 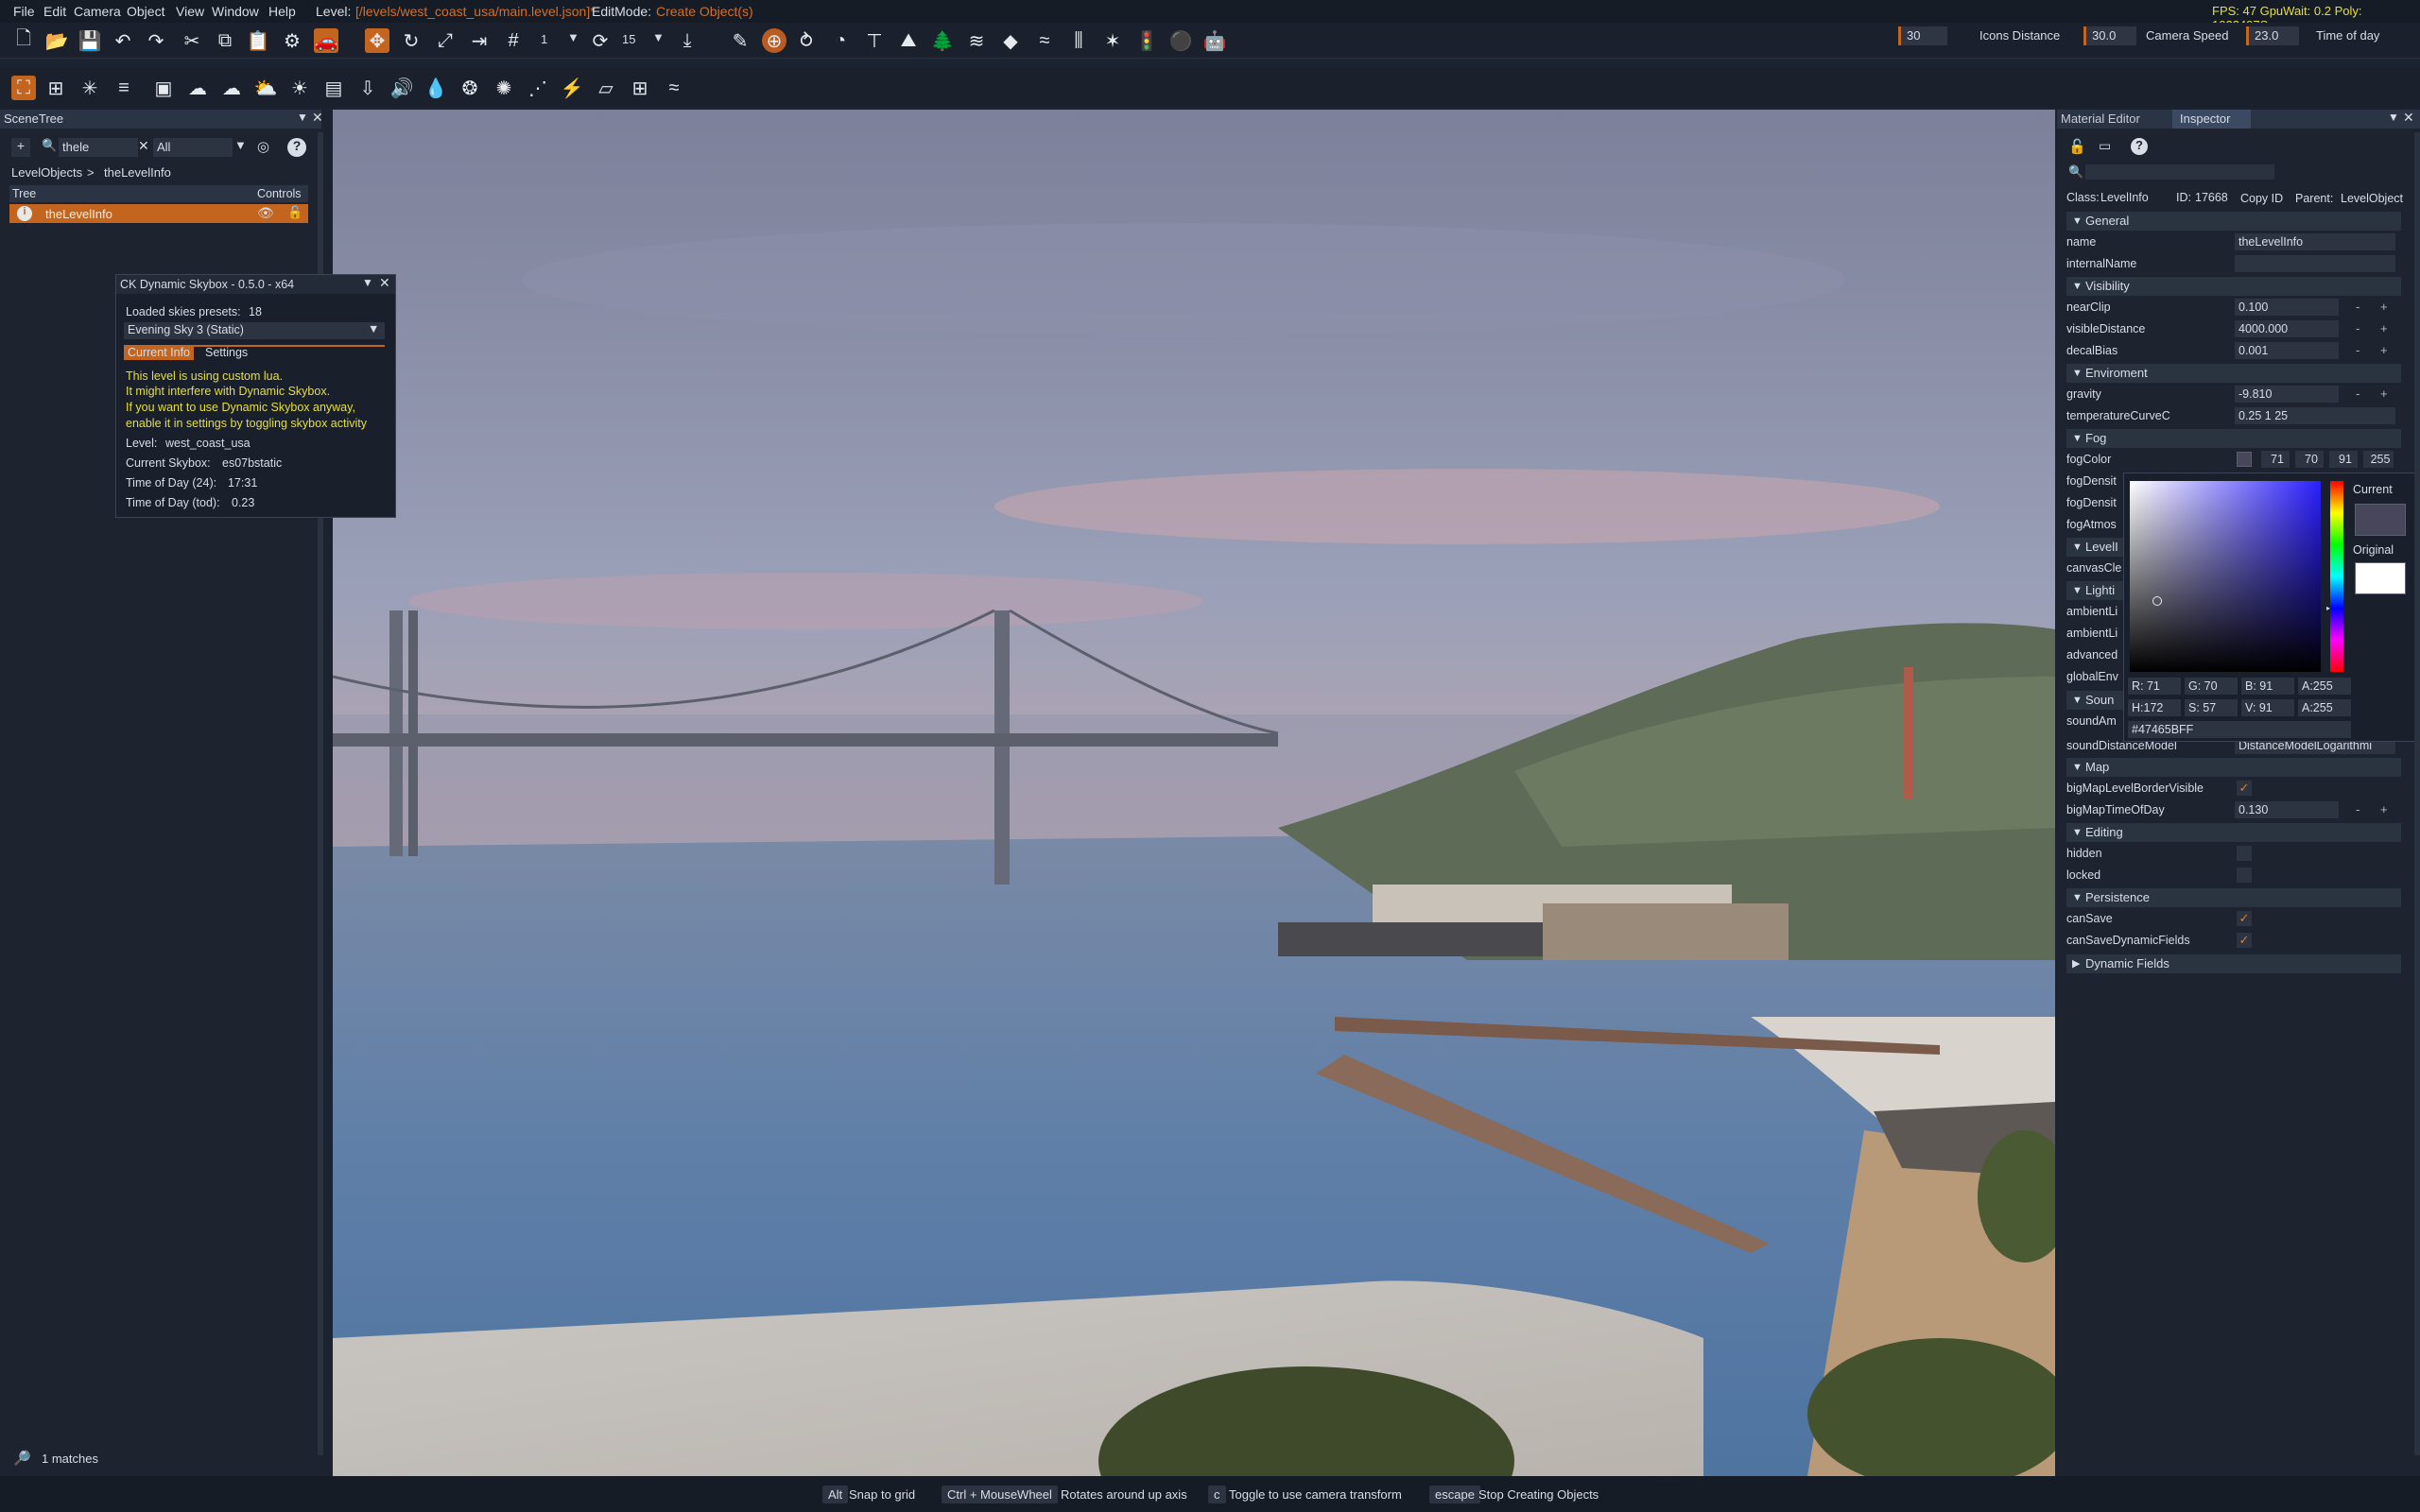 I want to click on new-file-icon: 🗋, so click(x=24, y=40).